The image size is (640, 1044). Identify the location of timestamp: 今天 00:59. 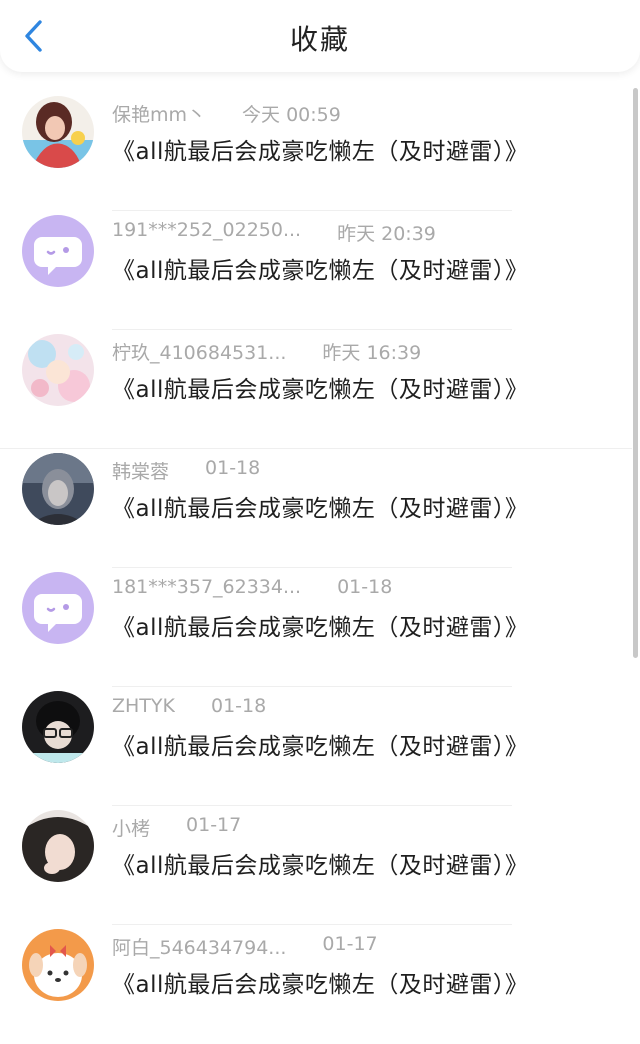
(291, 115).